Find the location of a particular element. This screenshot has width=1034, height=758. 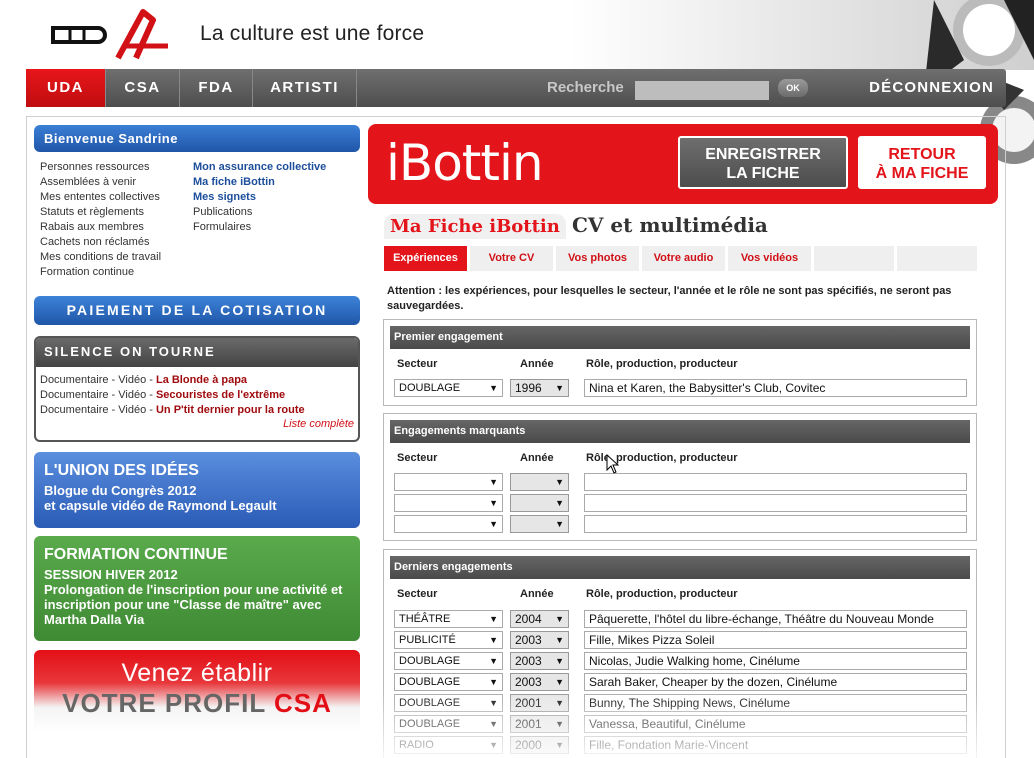

role-input: Nicolas, Judie Walking home, Cinélume is located at coordinates (775, 661).